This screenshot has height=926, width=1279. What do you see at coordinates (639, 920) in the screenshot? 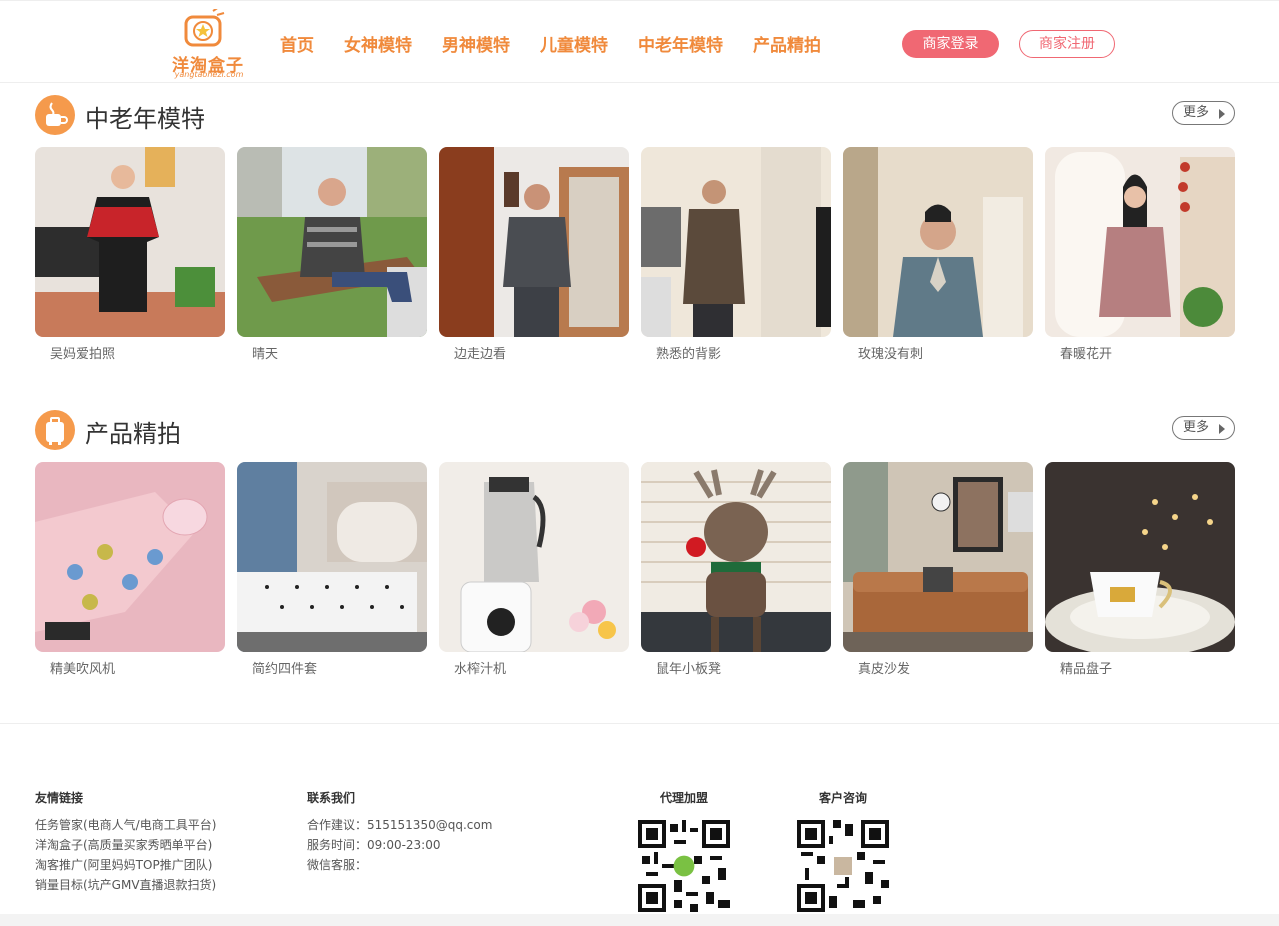
I see `footer-bottom-bar` at bounding box center [639, 920].